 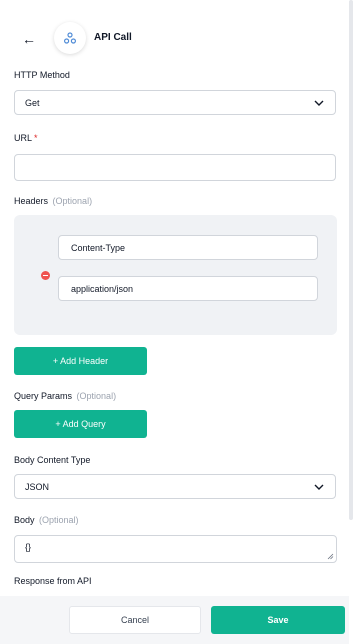 What do you see at coordinates (188, 288) in the screenshot?
I see `header-value-input: application/json` at bounding box center [188, 288].